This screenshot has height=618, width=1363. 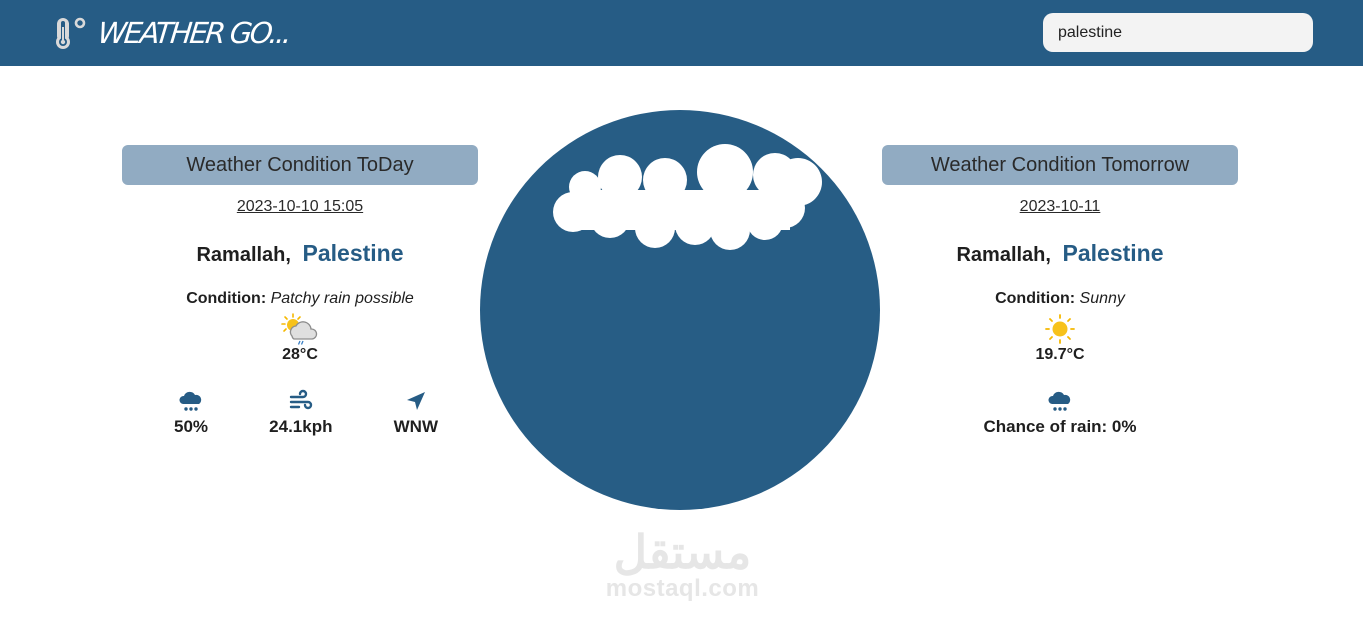 What do you see at coordinates (300, 165) in the screenshot?
I see `today-header: Weather Condition ToDay` at bounding box center [300, 165].